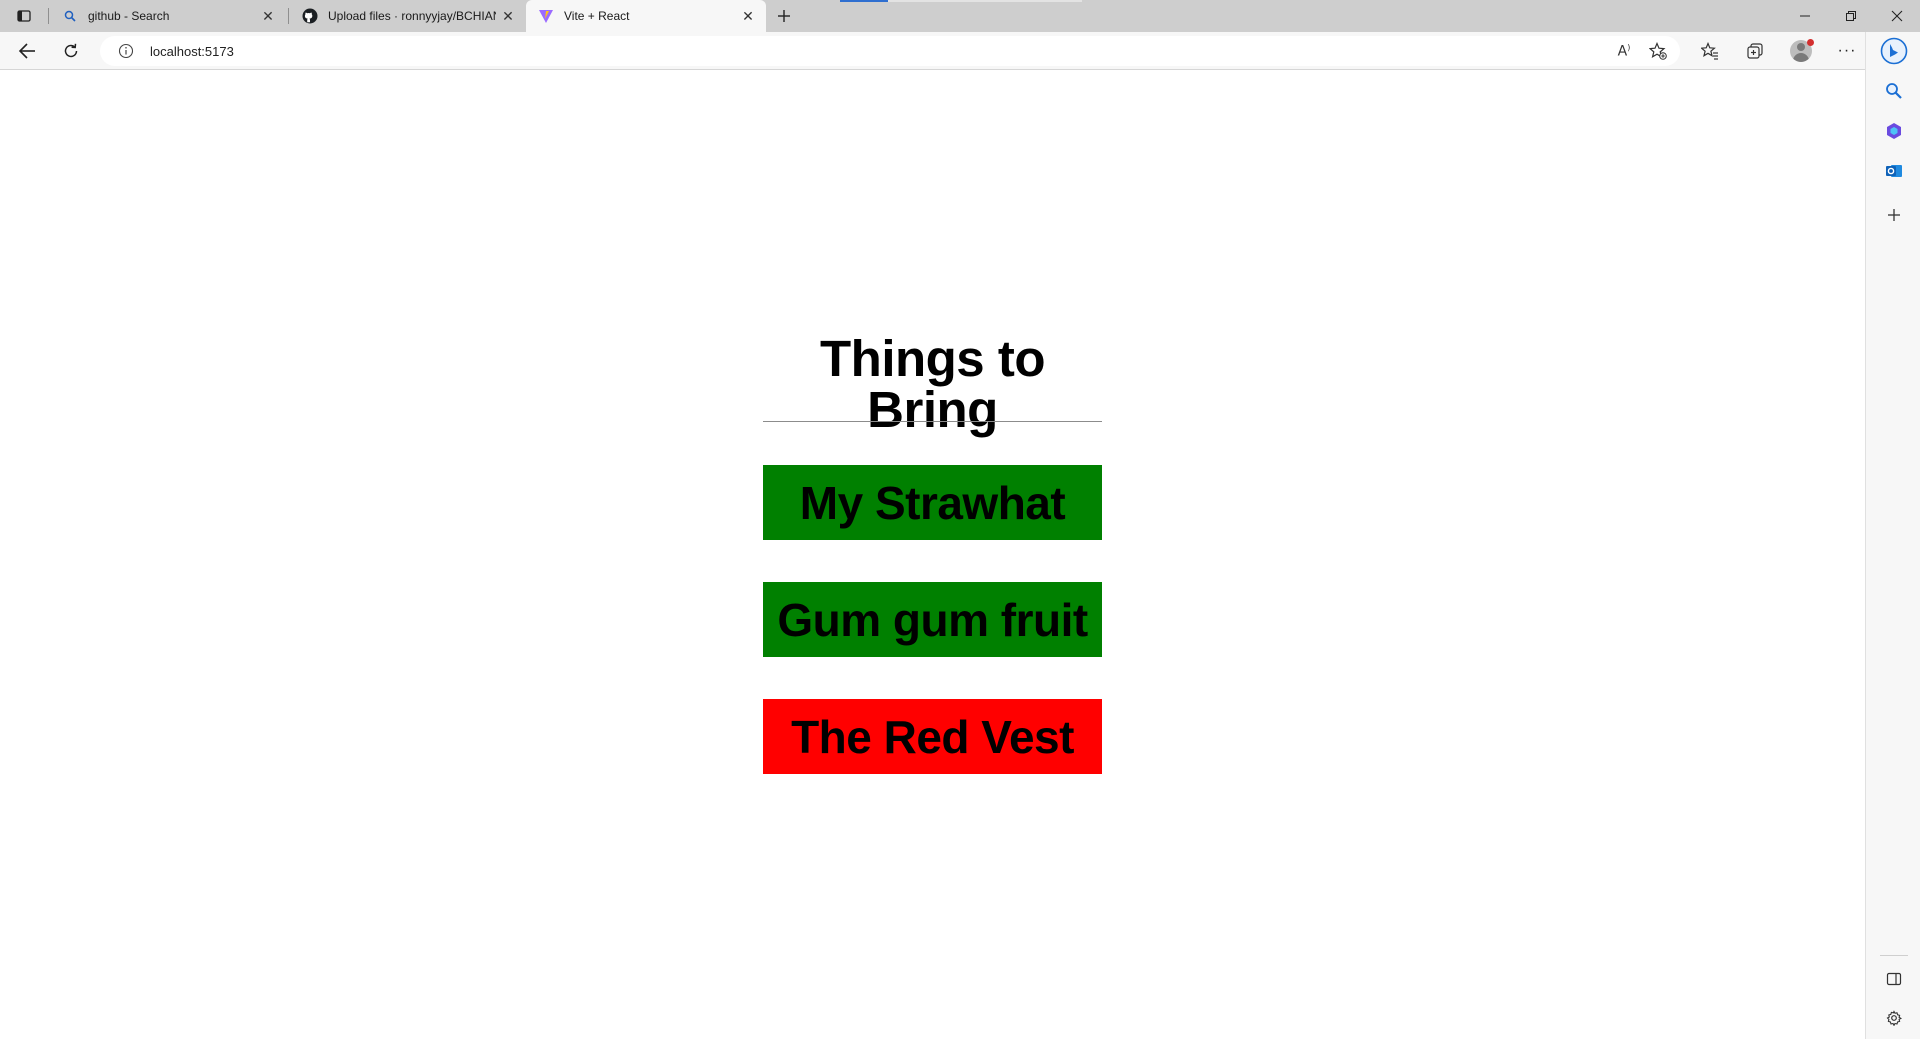 The width and height of the screenshot is (1920, 1039). I want to click on office-icon, so click(1894, 131).